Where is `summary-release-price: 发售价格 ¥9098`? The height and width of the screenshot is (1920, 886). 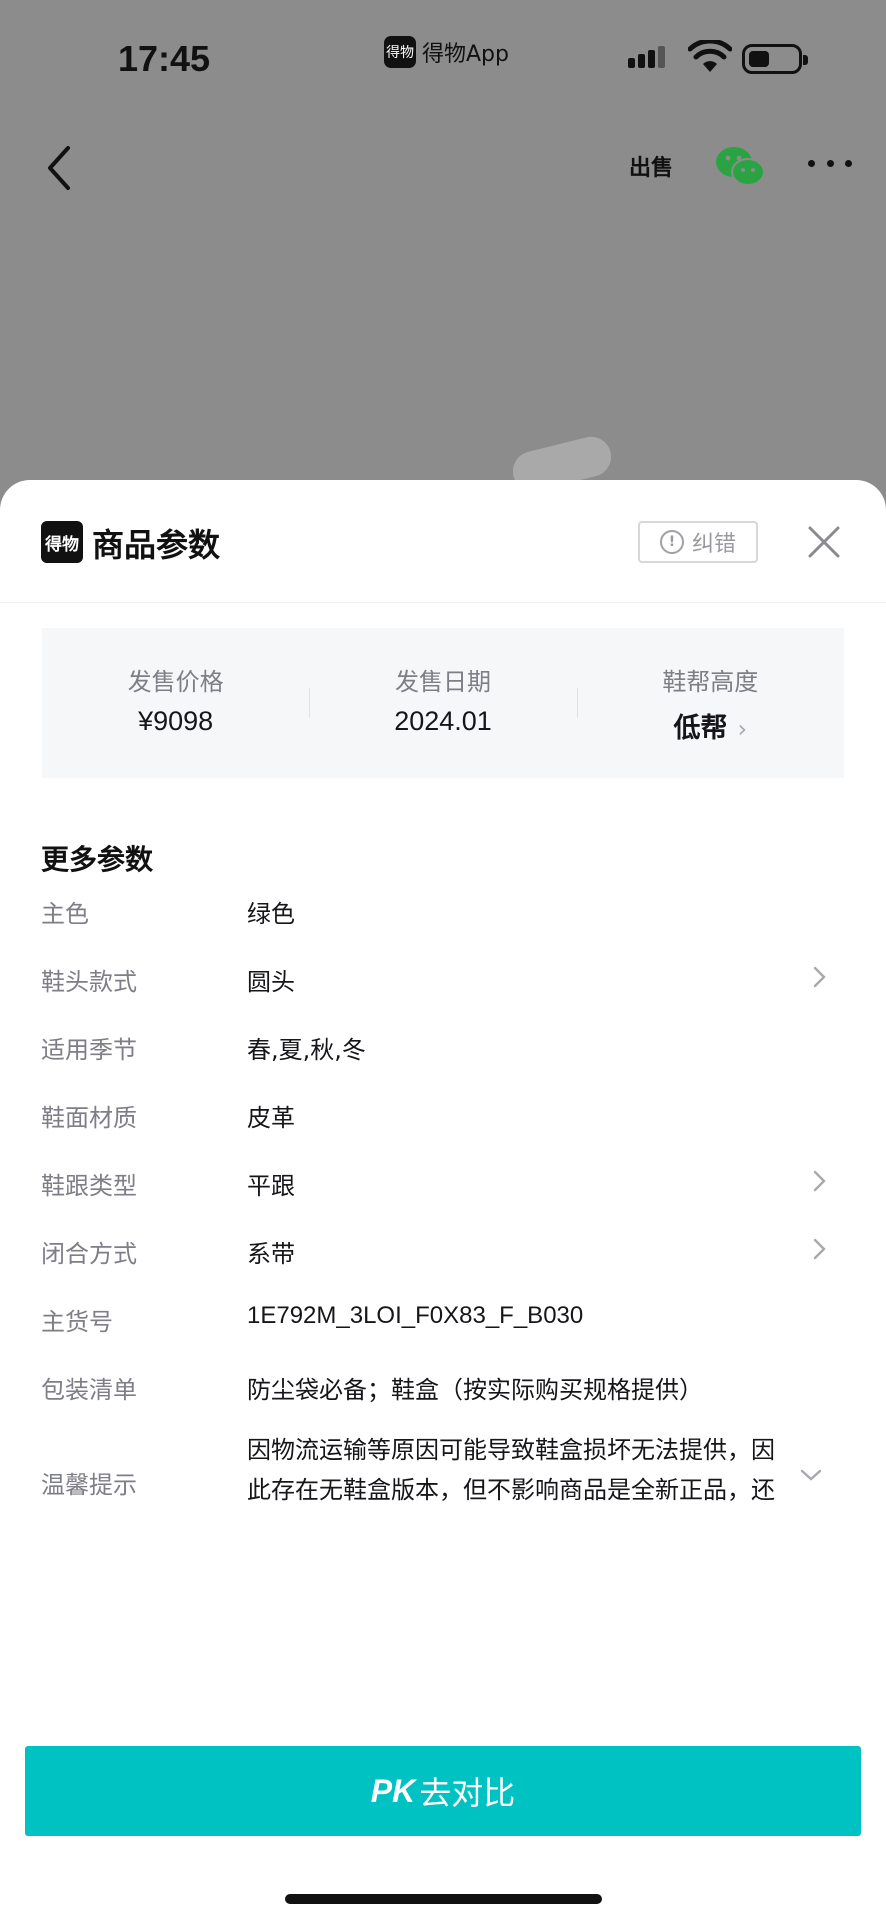
summary-release-price: 发售价格 ¥9098 is located at coordinates (175, 703).